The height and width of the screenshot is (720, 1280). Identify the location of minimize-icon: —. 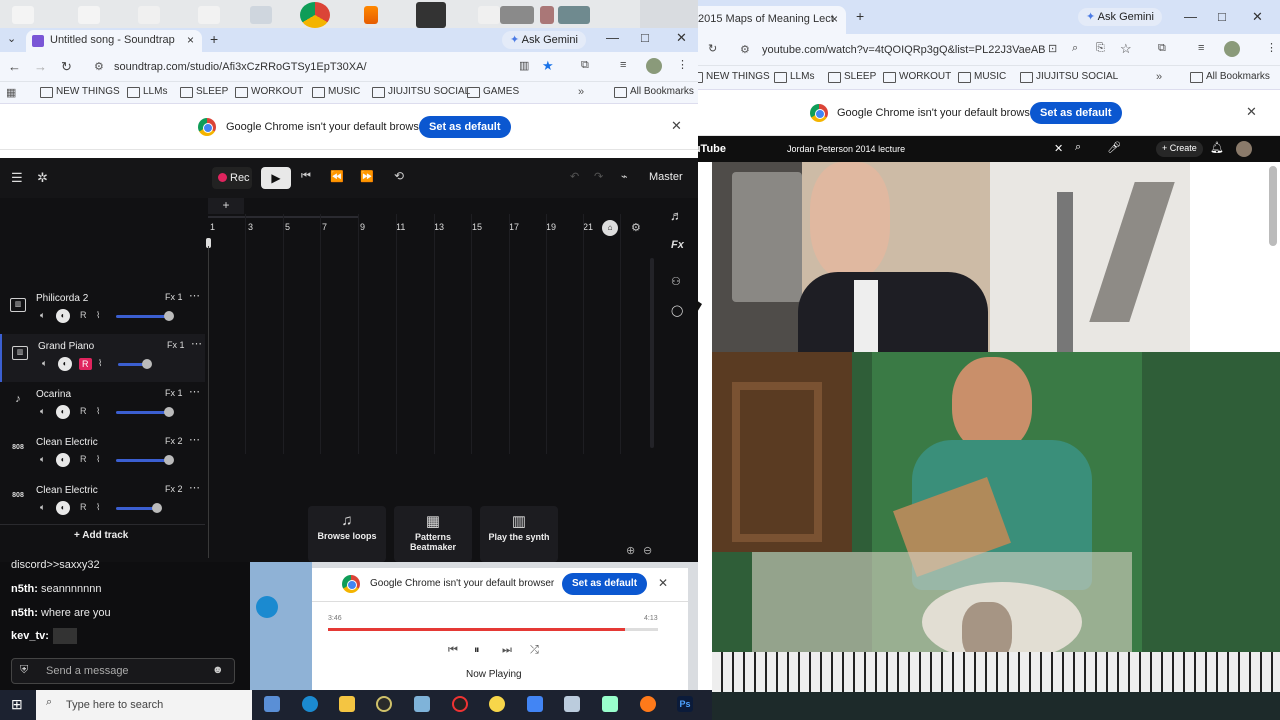
(1190, 16).